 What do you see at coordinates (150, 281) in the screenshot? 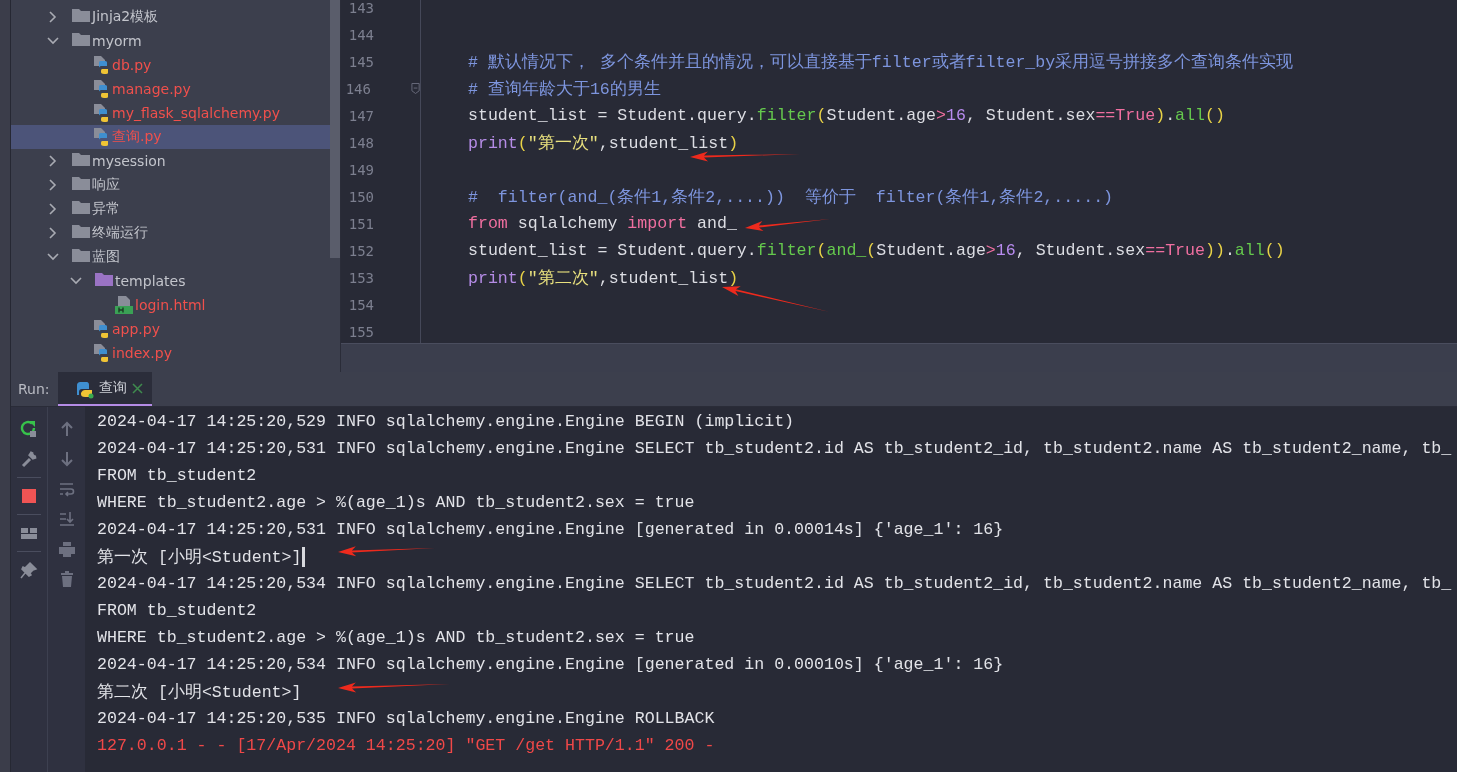
I see `tree-item: templates` at bounding box center [150, 281].